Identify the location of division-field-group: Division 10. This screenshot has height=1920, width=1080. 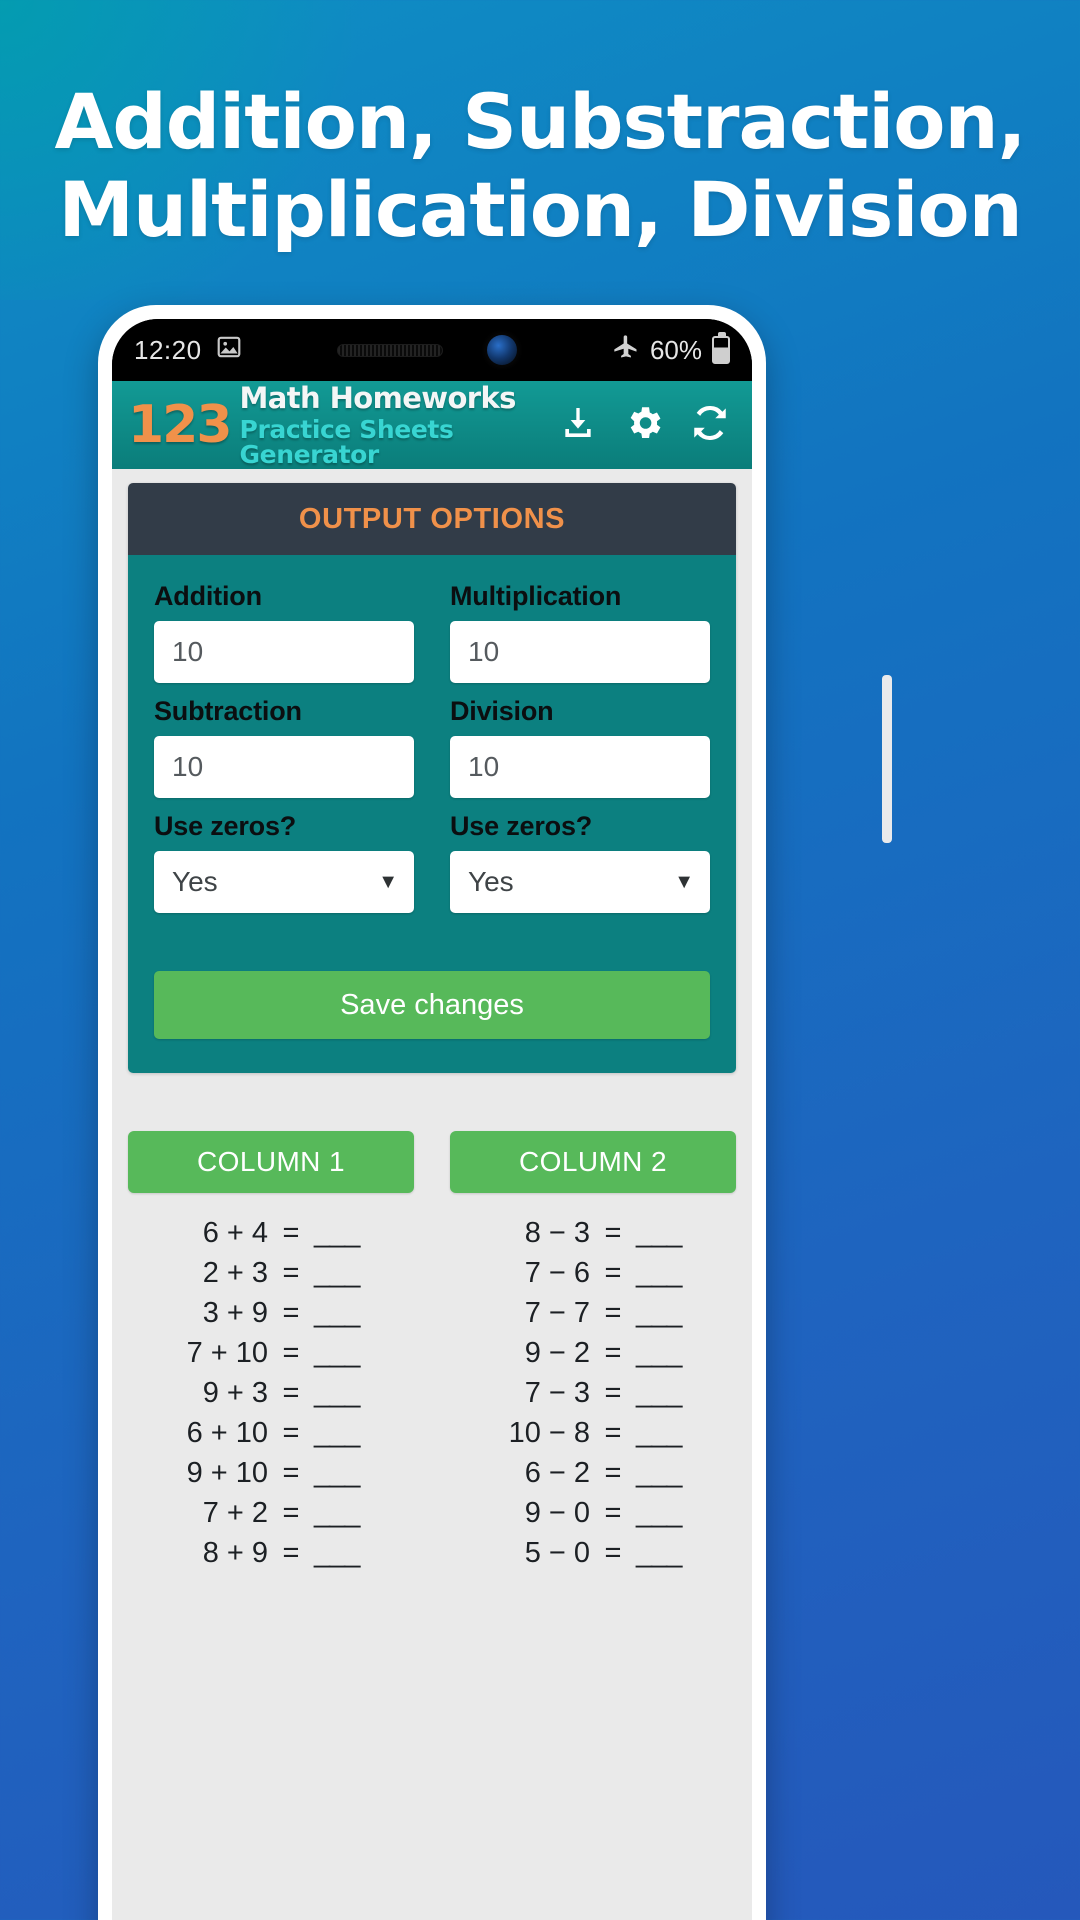
(580, 753).